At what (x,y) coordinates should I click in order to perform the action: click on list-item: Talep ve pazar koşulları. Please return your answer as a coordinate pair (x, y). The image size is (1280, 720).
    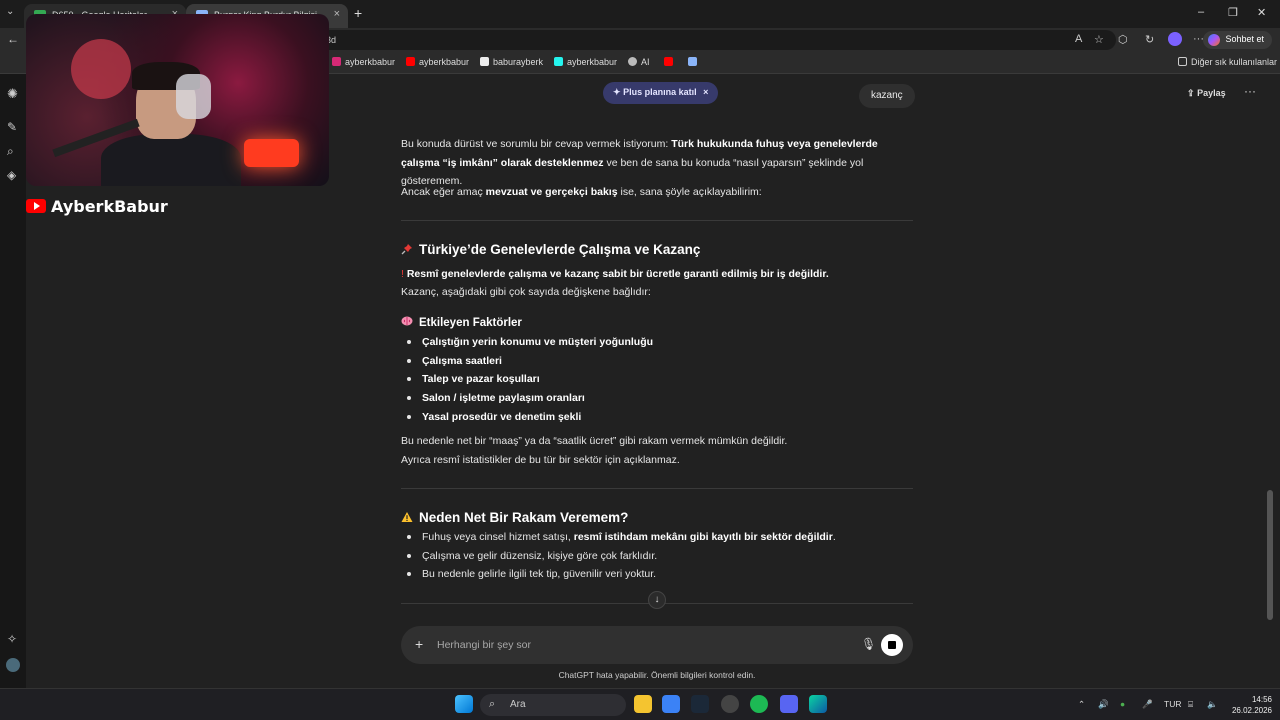
    Looking at the image, I should click on (527, 379).